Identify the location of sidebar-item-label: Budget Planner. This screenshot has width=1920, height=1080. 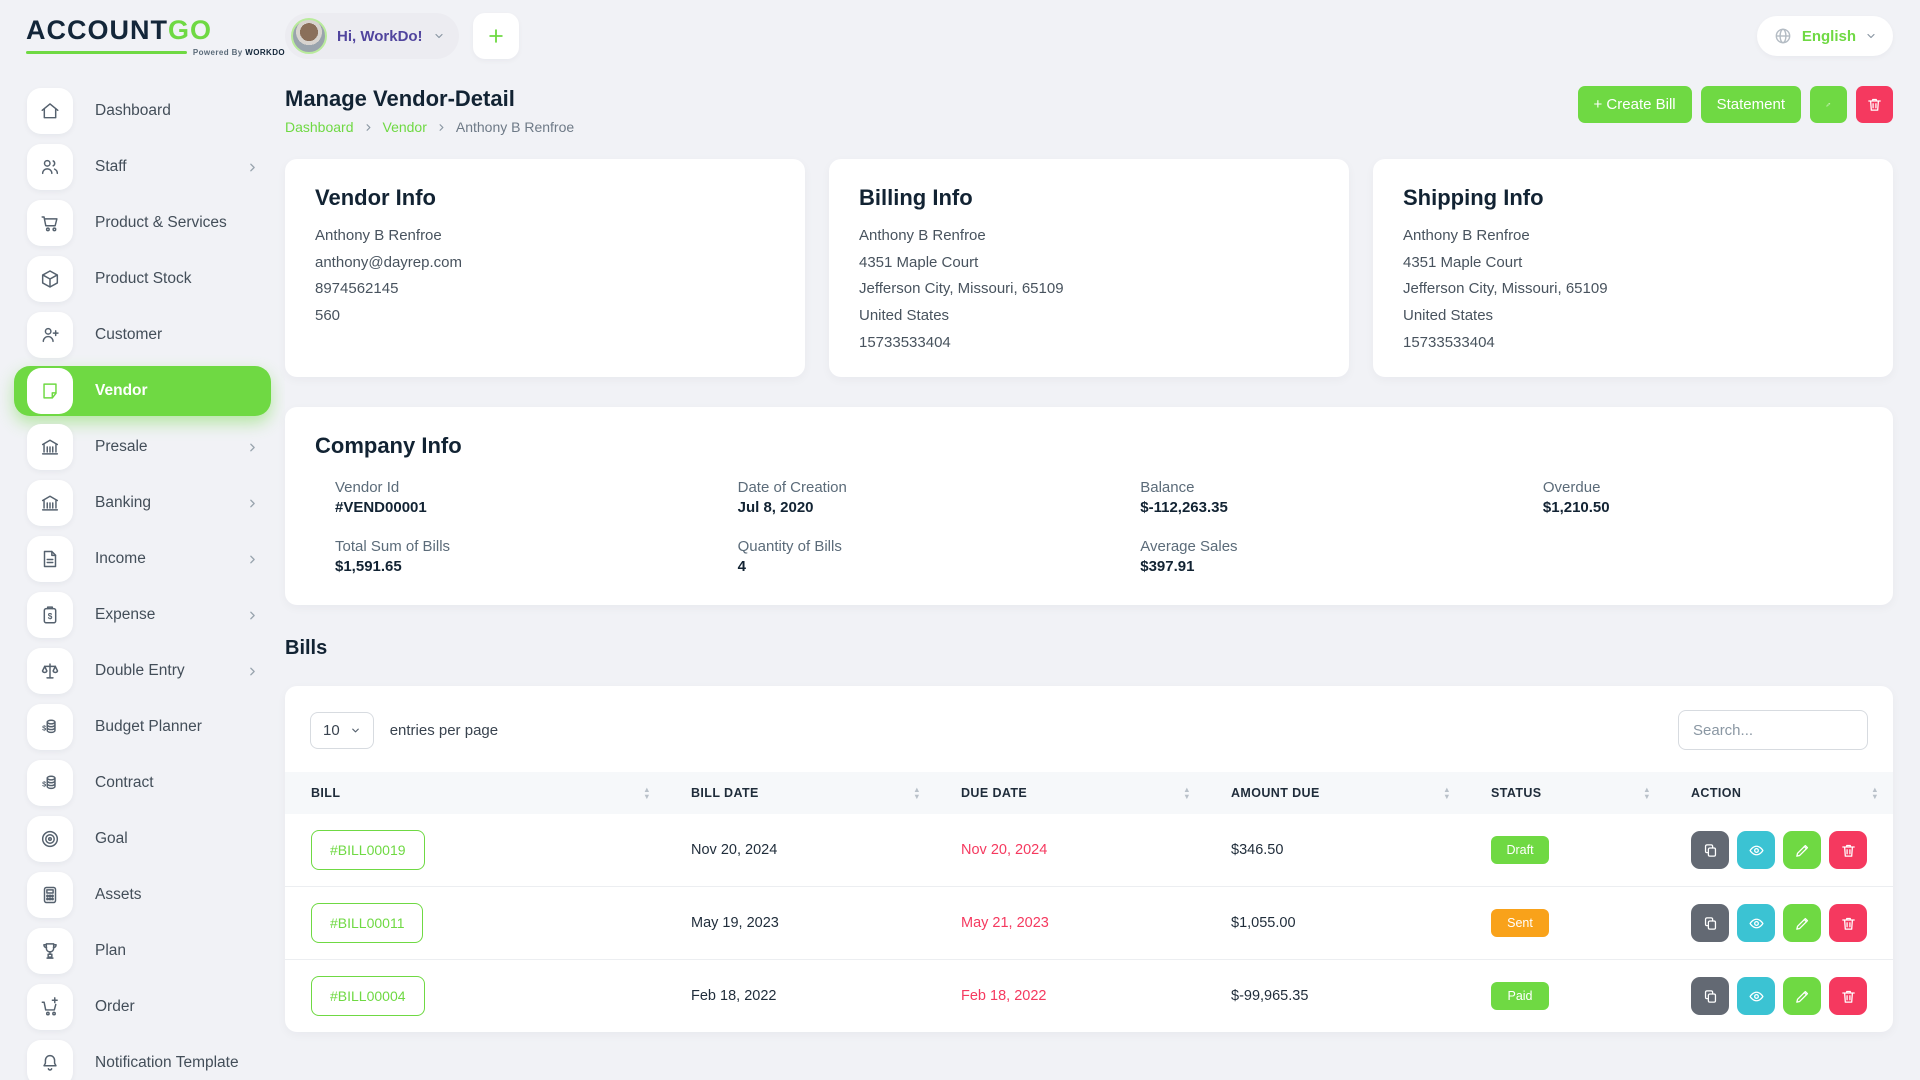
(148, 726).